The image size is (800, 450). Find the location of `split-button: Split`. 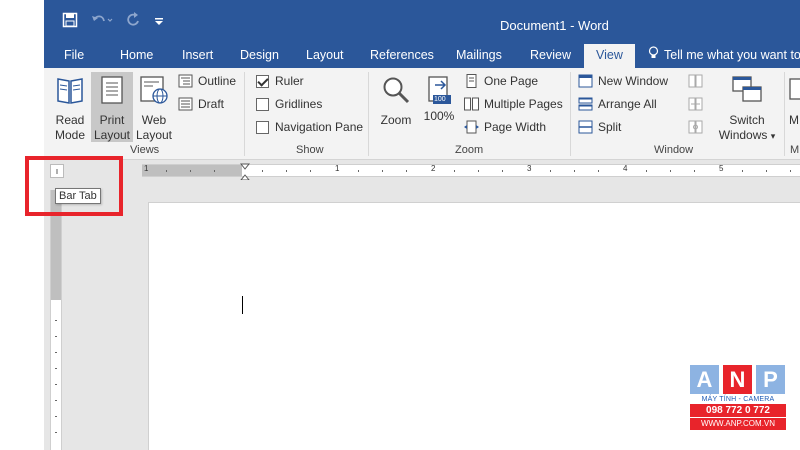

split-button: Split is located at coordinates (599, 127).